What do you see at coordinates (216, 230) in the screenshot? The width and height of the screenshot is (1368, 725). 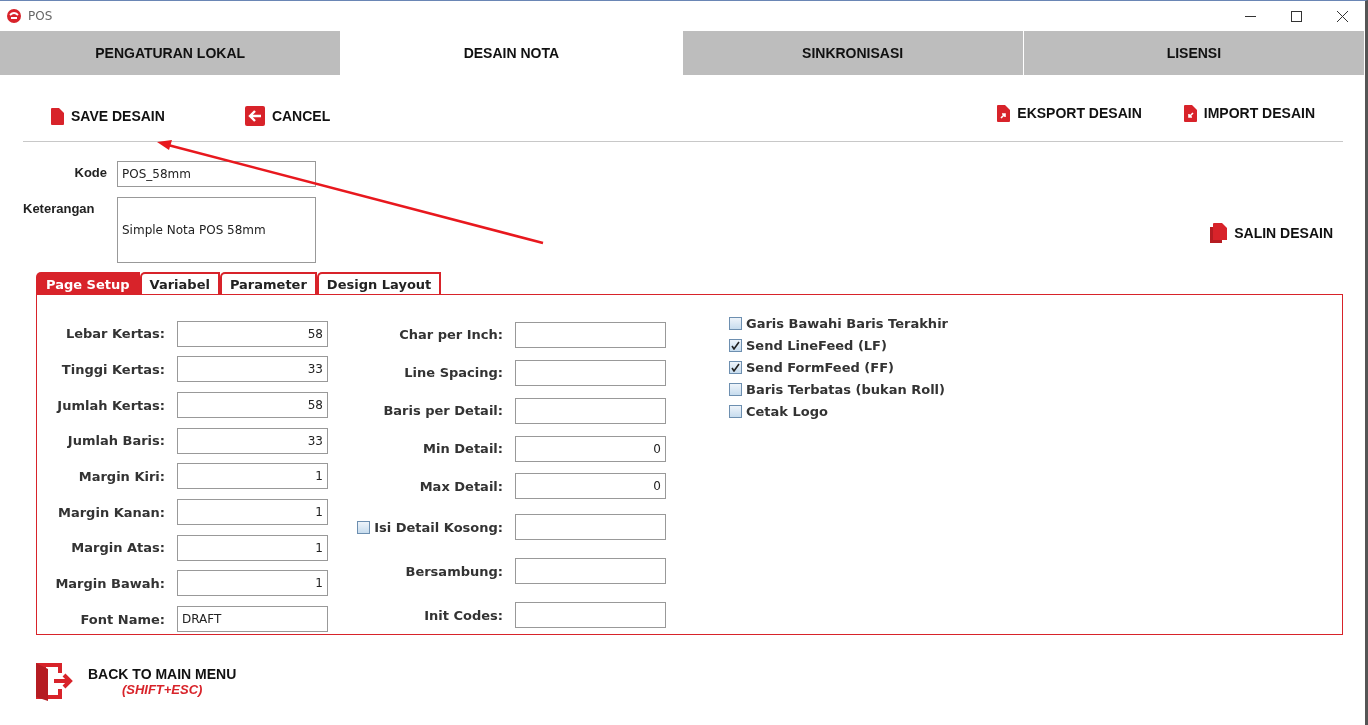 I see `keterangan-field: Simple Nota POS 58mm` at bounding box center [216, 230].